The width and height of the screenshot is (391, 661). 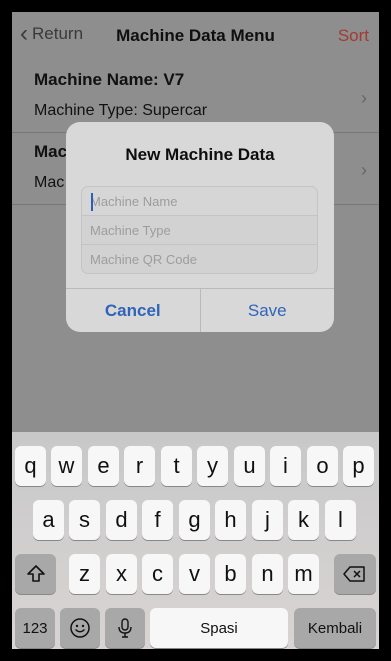 I want to click on emoji-key, so click(x=80, y=628).